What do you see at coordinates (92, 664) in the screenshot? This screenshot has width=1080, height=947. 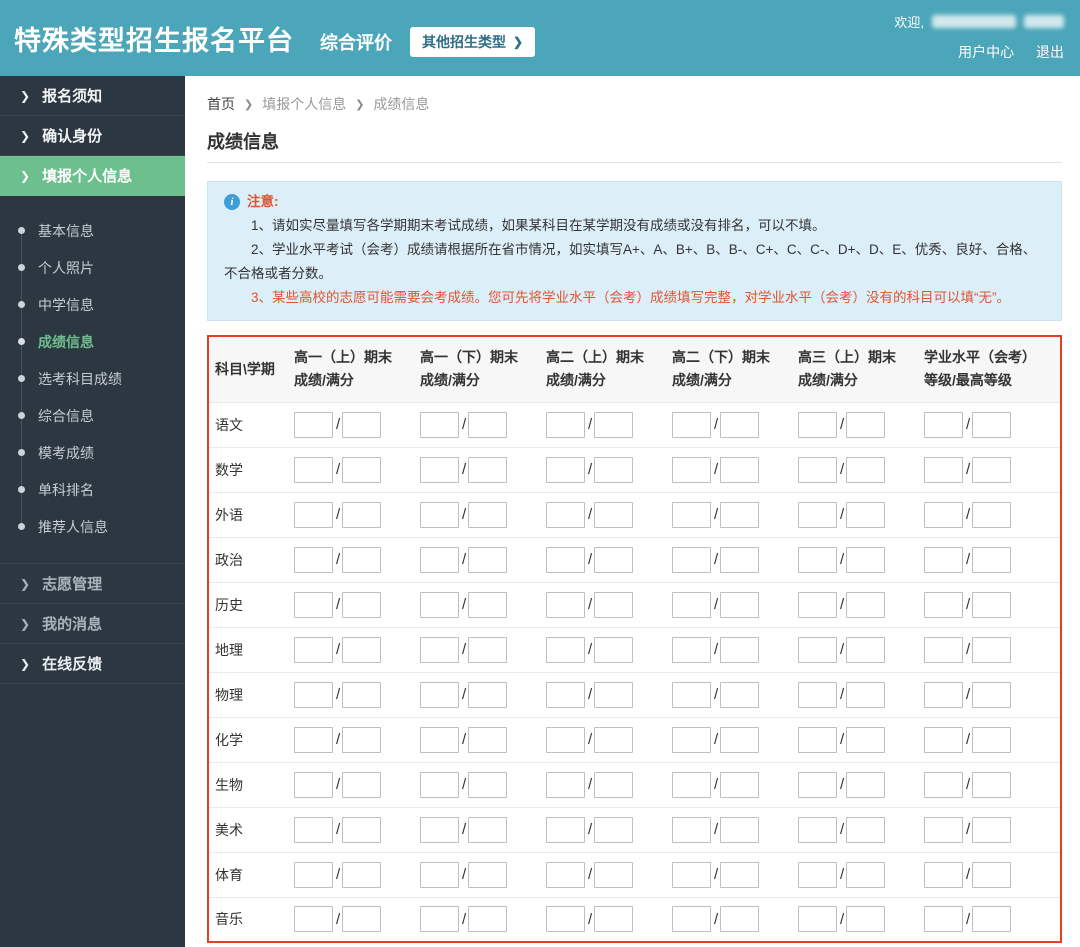 I see `sidebar-item: ❯ 在线反馈` at bounding box center [92, 664].